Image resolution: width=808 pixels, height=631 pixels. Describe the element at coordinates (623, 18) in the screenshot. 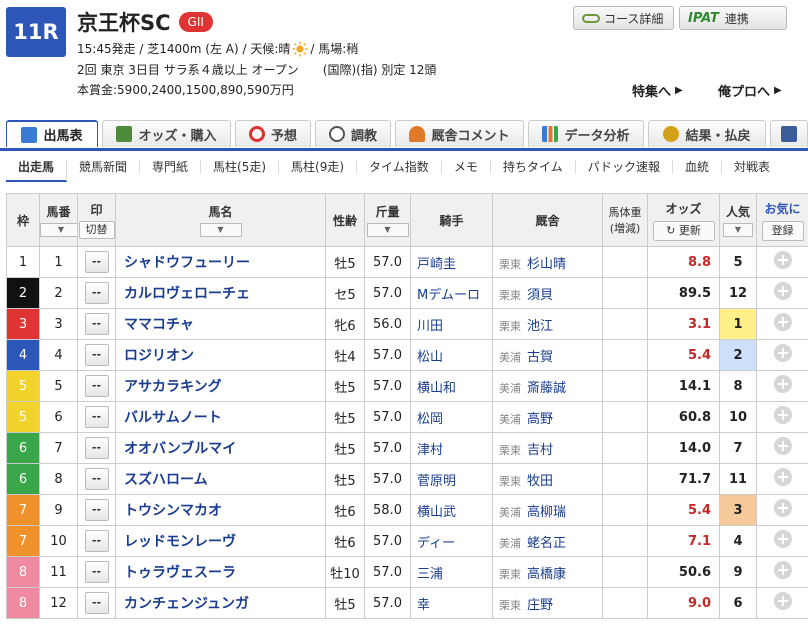

I see `course-detail-button: コース詳細` at that location.